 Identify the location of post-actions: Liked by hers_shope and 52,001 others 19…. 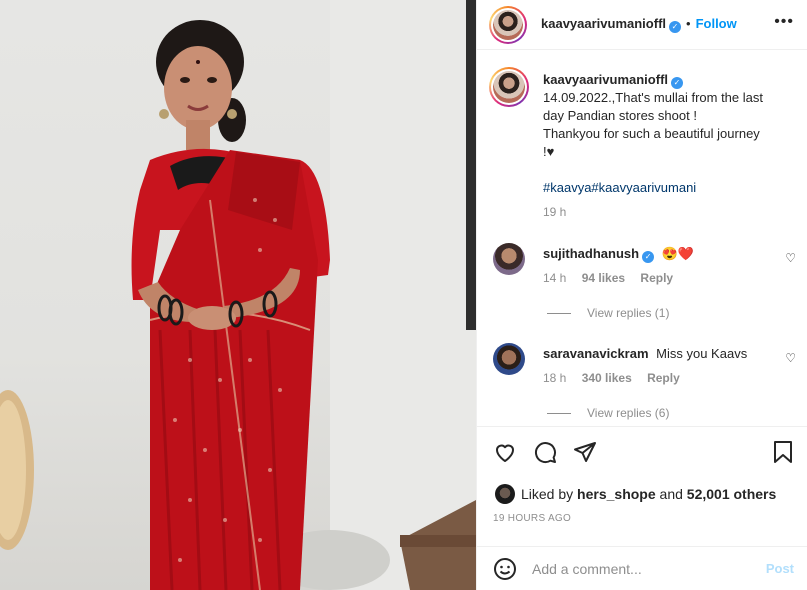
(642, 486).